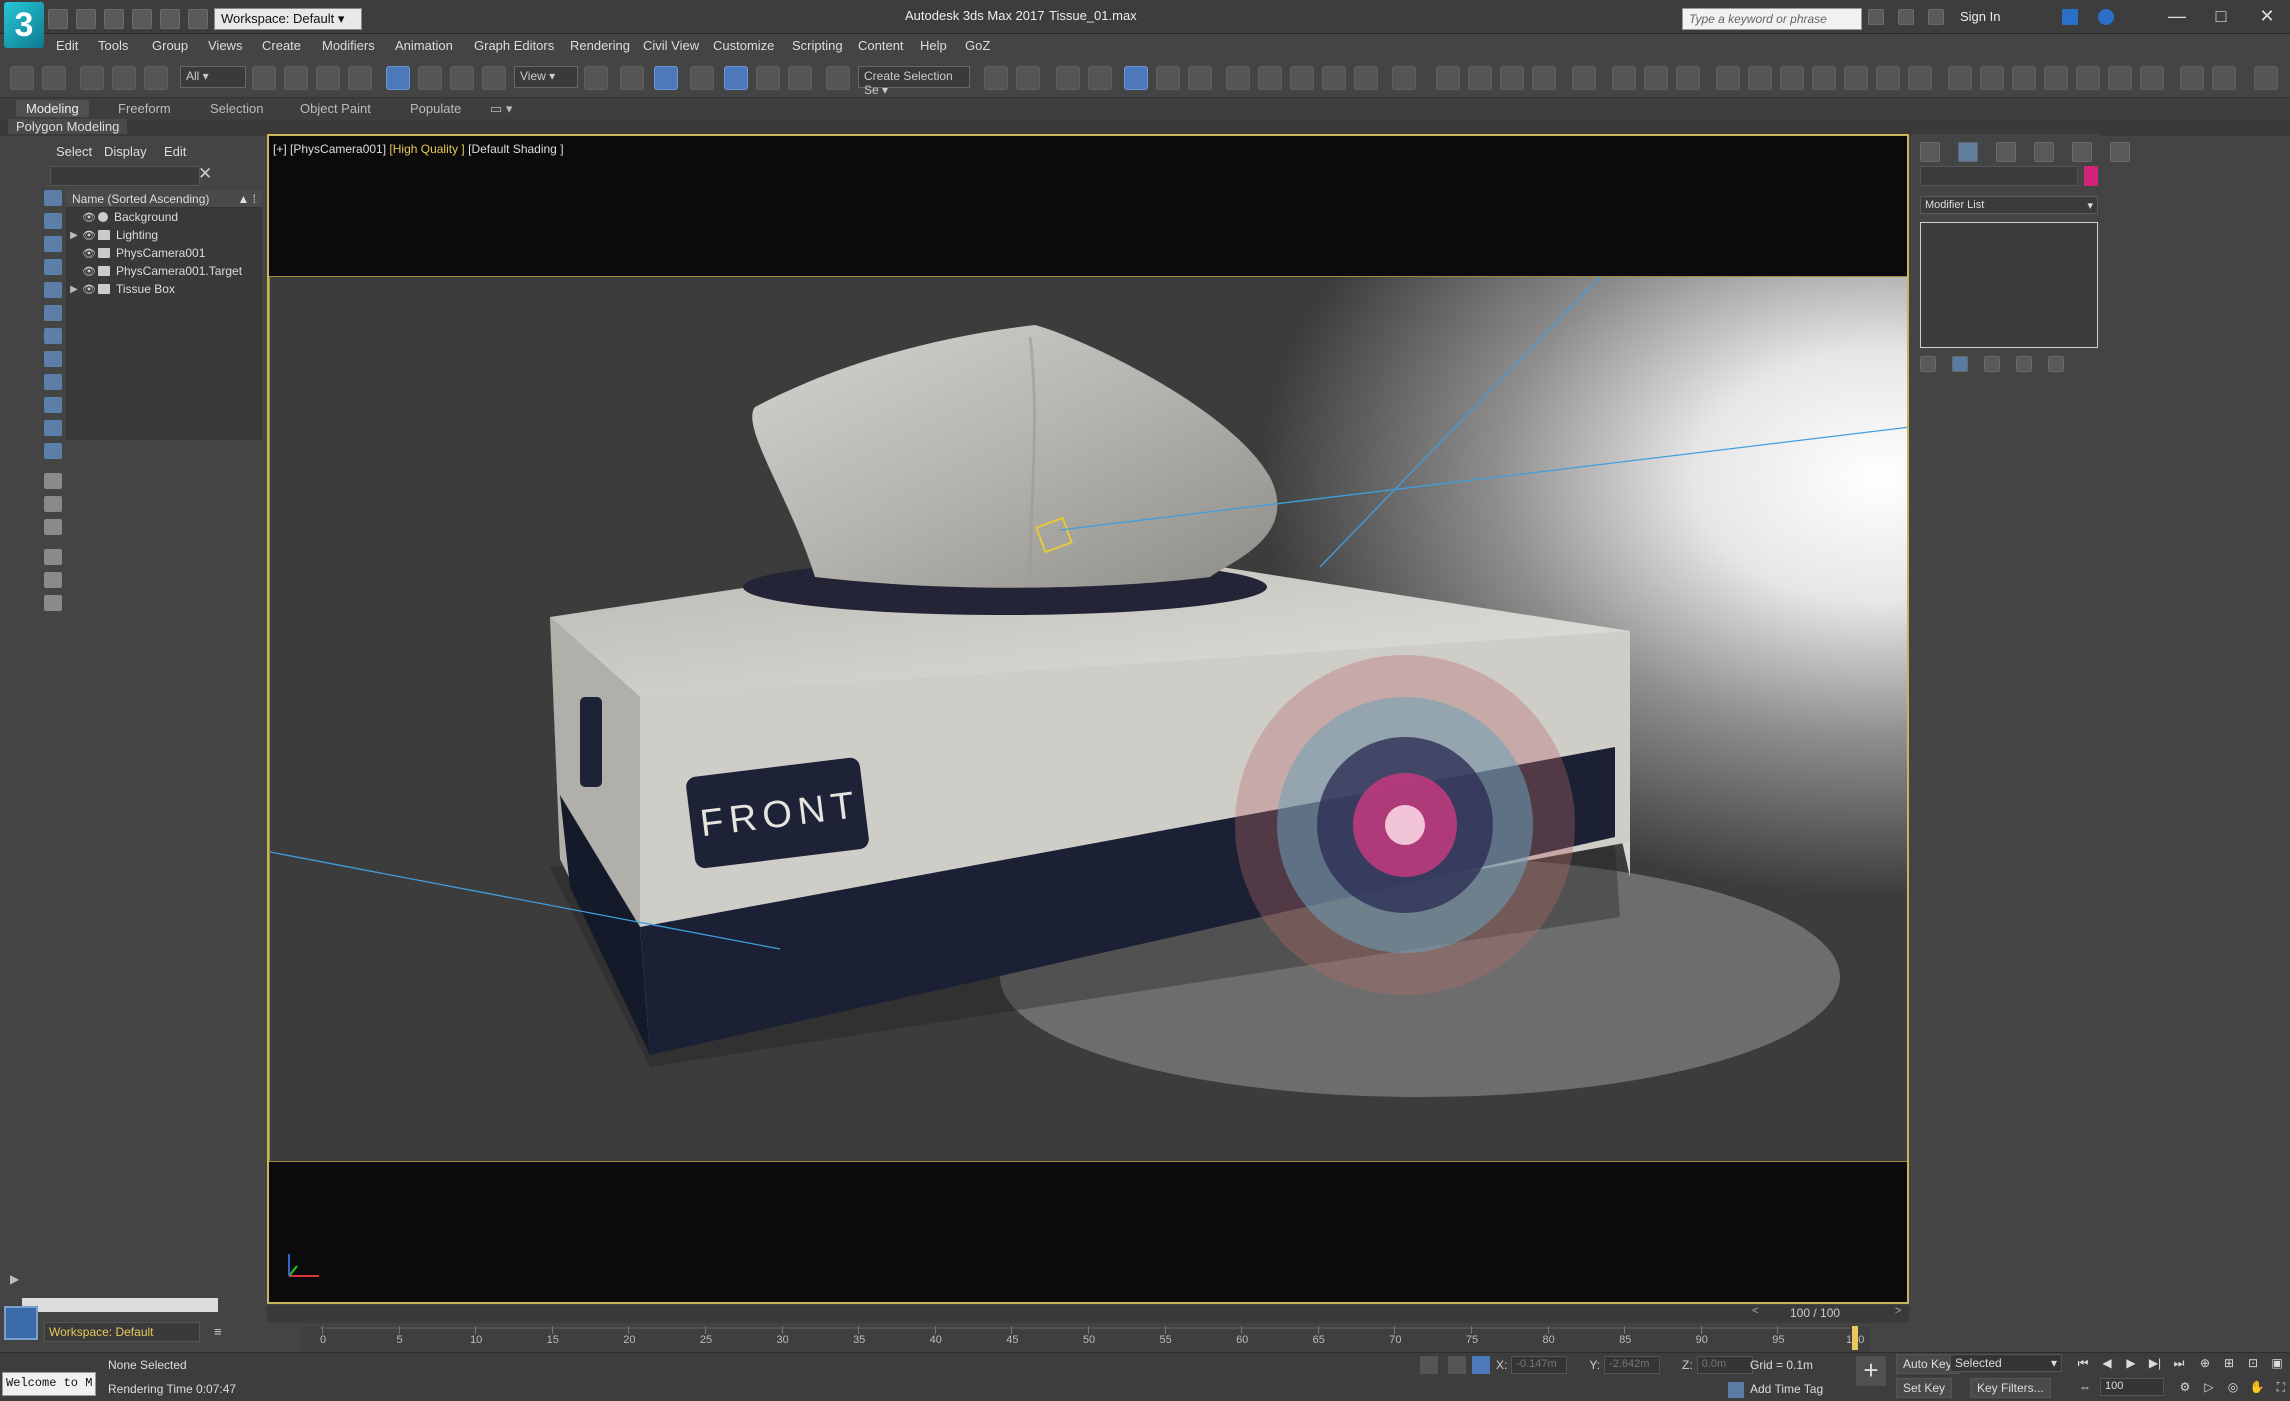  Describe the element at coordinates (2185, 1387) in the screenshot. I see `time-configuration-icon: ⚙` at that location.